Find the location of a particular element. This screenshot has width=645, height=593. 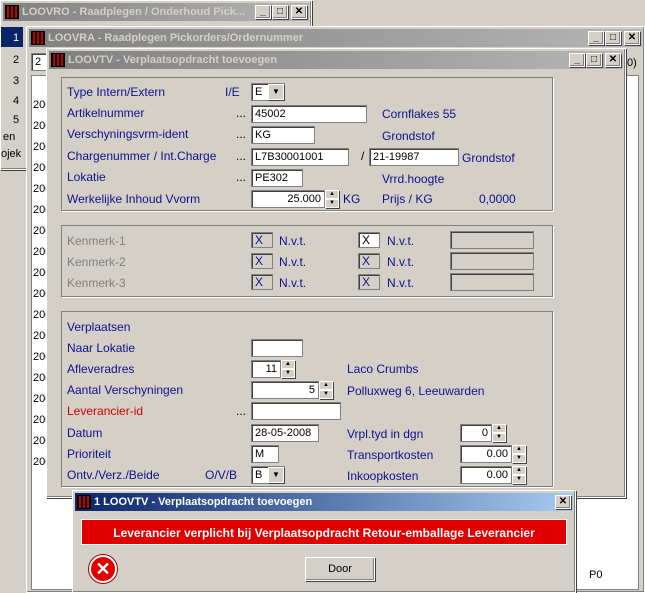

afleveradres-spinner: ▲ ▼ is located at coordinates (288, 369).